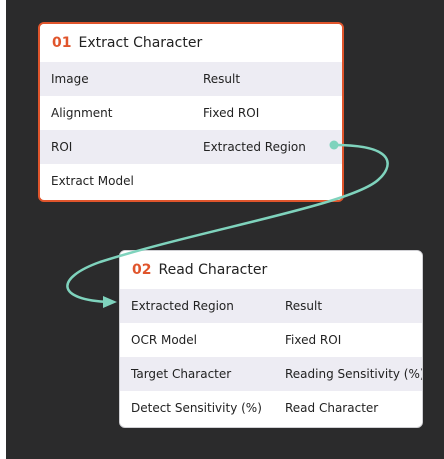 The width and height of the screenshot is (444, 459). What do you see at coordinates (271, 270) in the screenshot?
I see `node-header: 02 Read Character` at bounding box center [271, 270].